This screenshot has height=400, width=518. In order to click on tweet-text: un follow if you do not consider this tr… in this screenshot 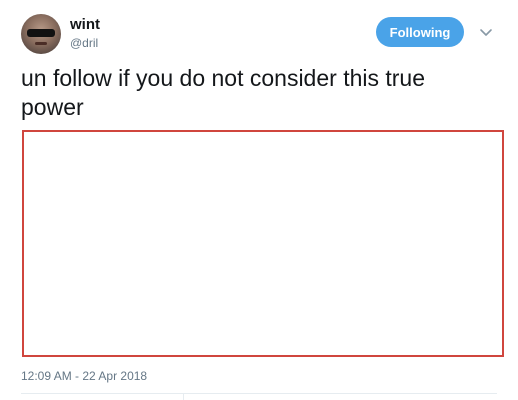, I will do `click(223, 92)`.